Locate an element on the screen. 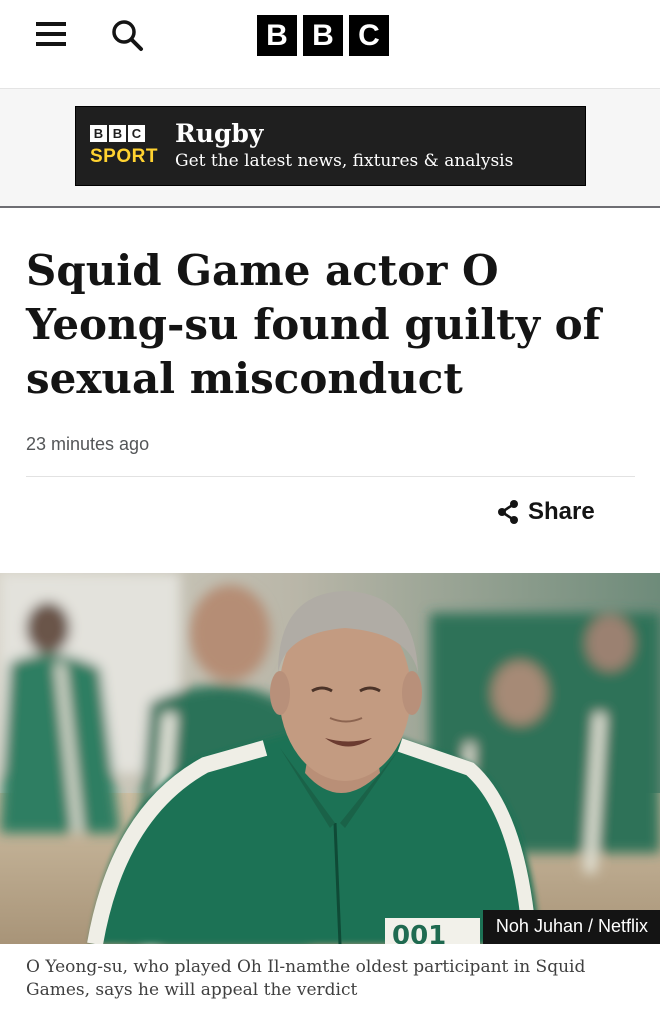 Image resolution: width=660 pixels, height=1017 pixels. top-navigation: B B C is located at coordinates (330, 44).